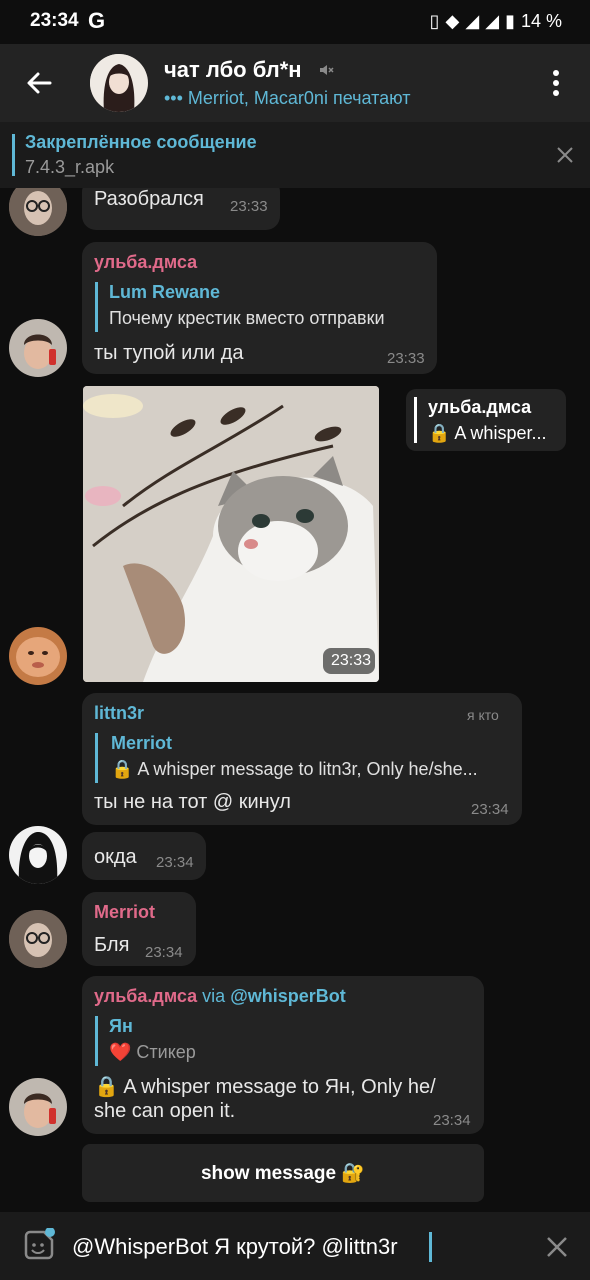  Describe the element at coordinates (144, 856) in the screenshot. I see `message-bubble: окда 23:34` at that location.